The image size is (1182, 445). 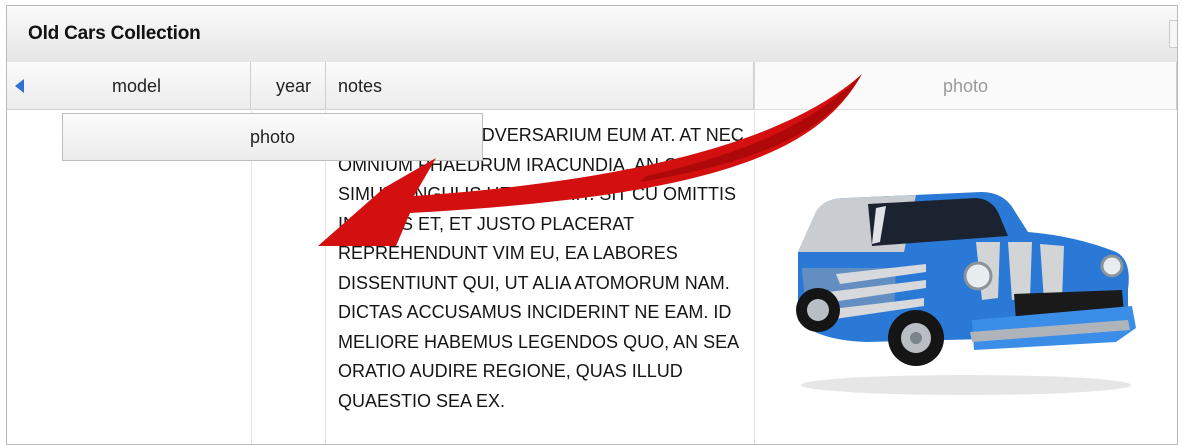 What do you see at coordinates (592, 34) in the screenshot?
I see `panel-header: Old Cars Collection` at bounding box center [592, 34].